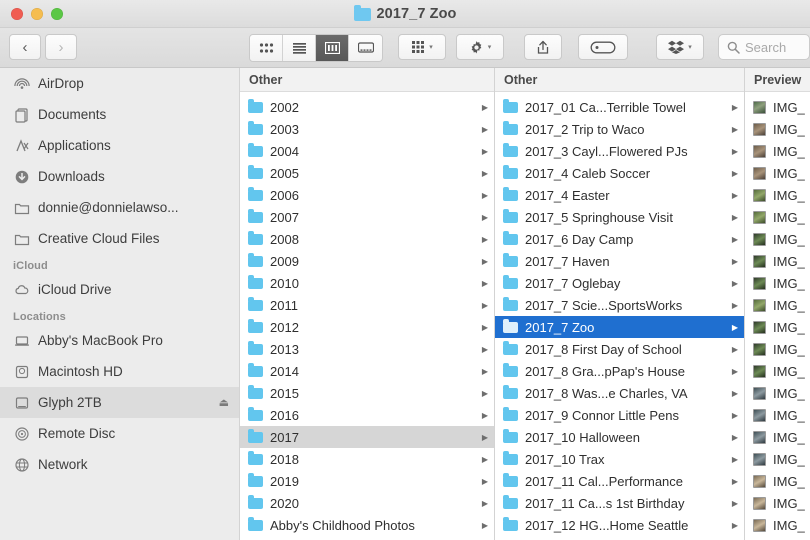  Describe the element at coordinates (367, 349) in the screenshot. I see `table-row: 2013 ▶` at that location.